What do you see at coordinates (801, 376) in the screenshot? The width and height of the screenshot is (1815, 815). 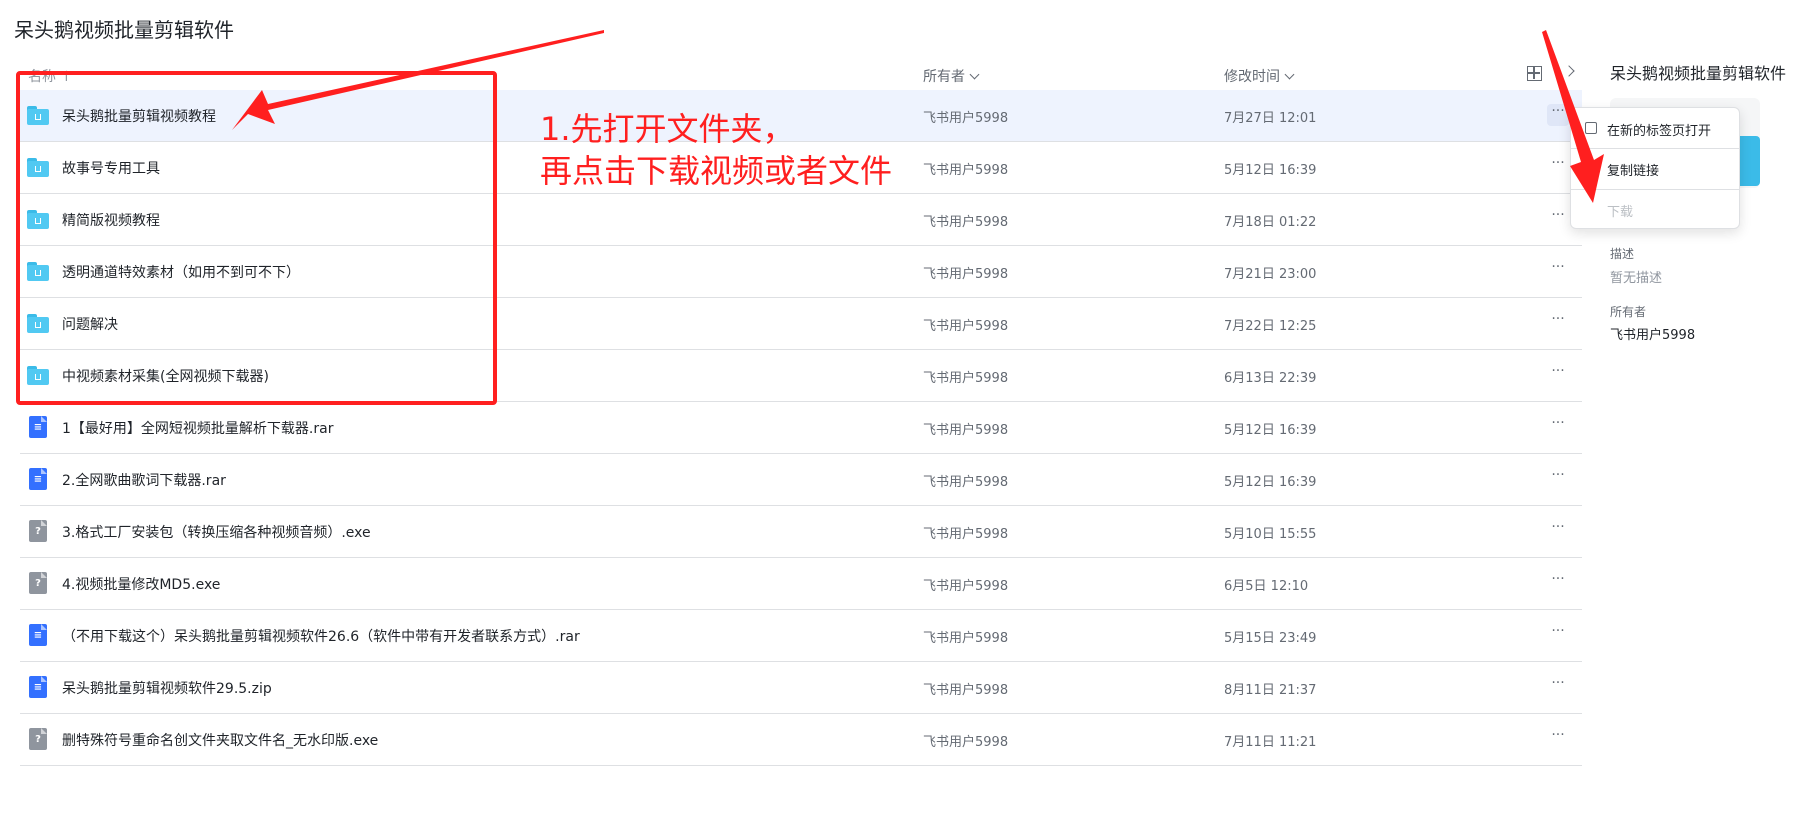 I see `list-item: 中视频素材采集(全网视频下载器) 飞书用户5998 6月13日 22:39 ···` at bounding box center [801, 376].